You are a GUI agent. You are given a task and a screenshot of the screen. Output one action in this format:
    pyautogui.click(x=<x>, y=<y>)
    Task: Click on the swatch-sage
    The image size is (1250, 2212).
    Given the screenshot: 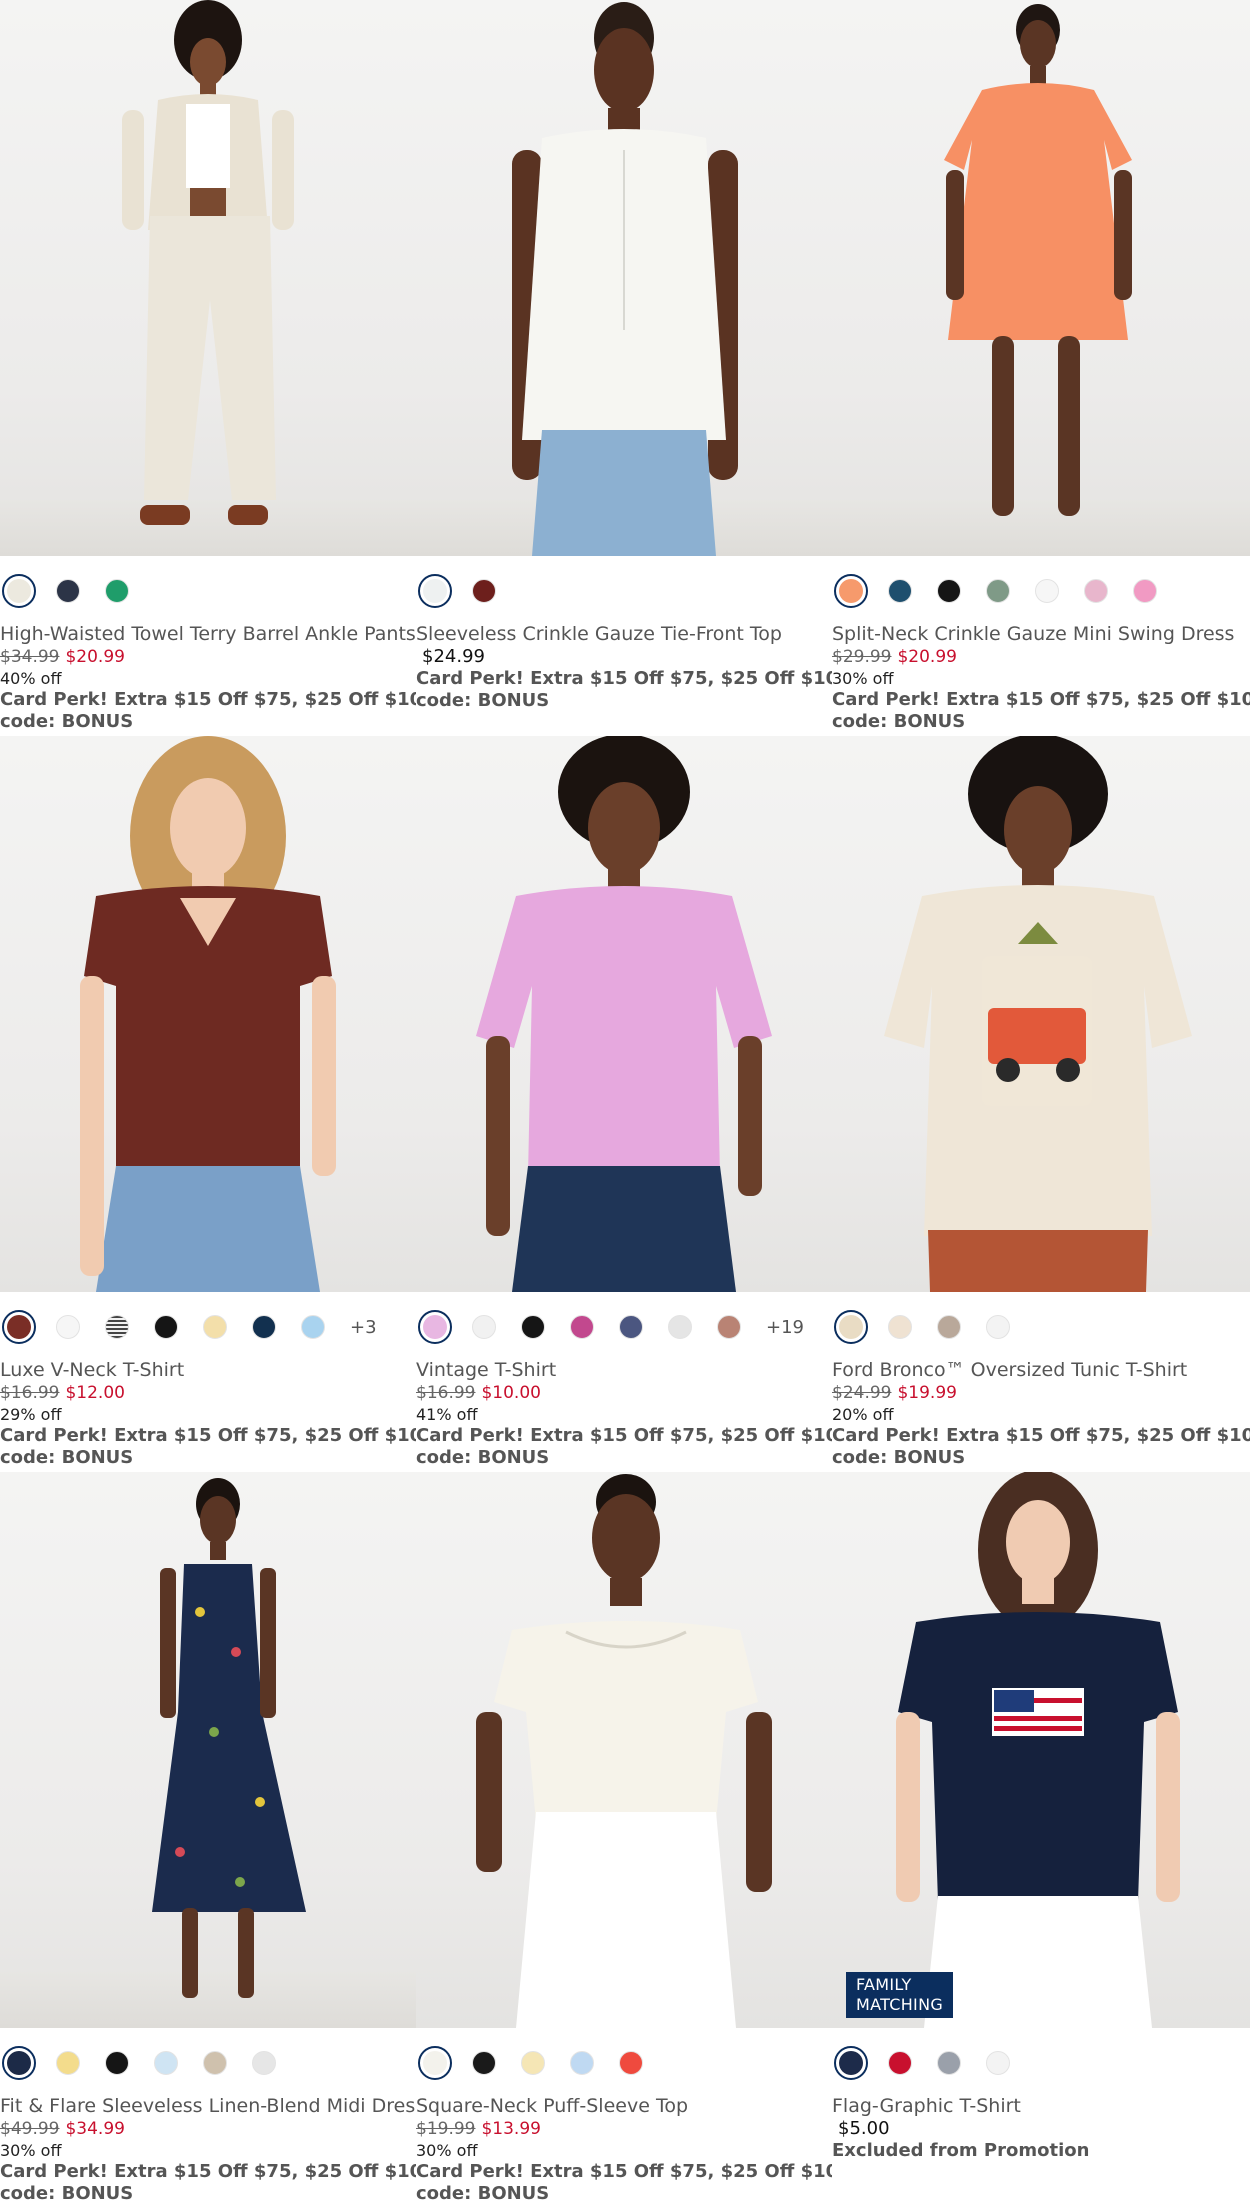 What is the action you would take?
    pyautogui.click(x=998, y=591)
    